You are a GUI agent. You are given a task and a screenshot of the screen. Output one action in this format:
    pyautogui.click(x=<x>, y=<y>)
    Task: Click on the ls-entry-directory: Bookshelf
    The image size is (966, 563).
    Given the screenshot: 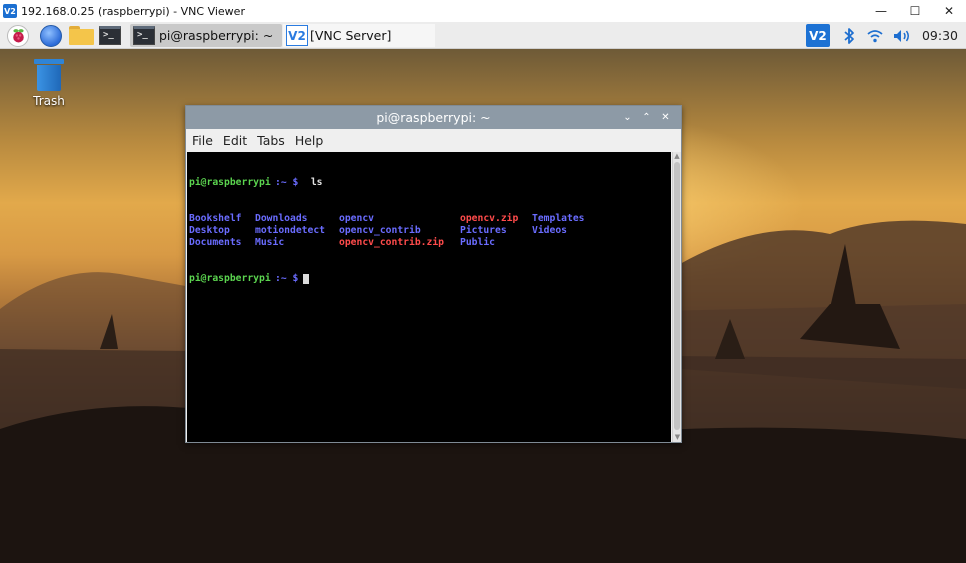 What is the action you would take?
    pyautogui.click(x=215, y=218)
    